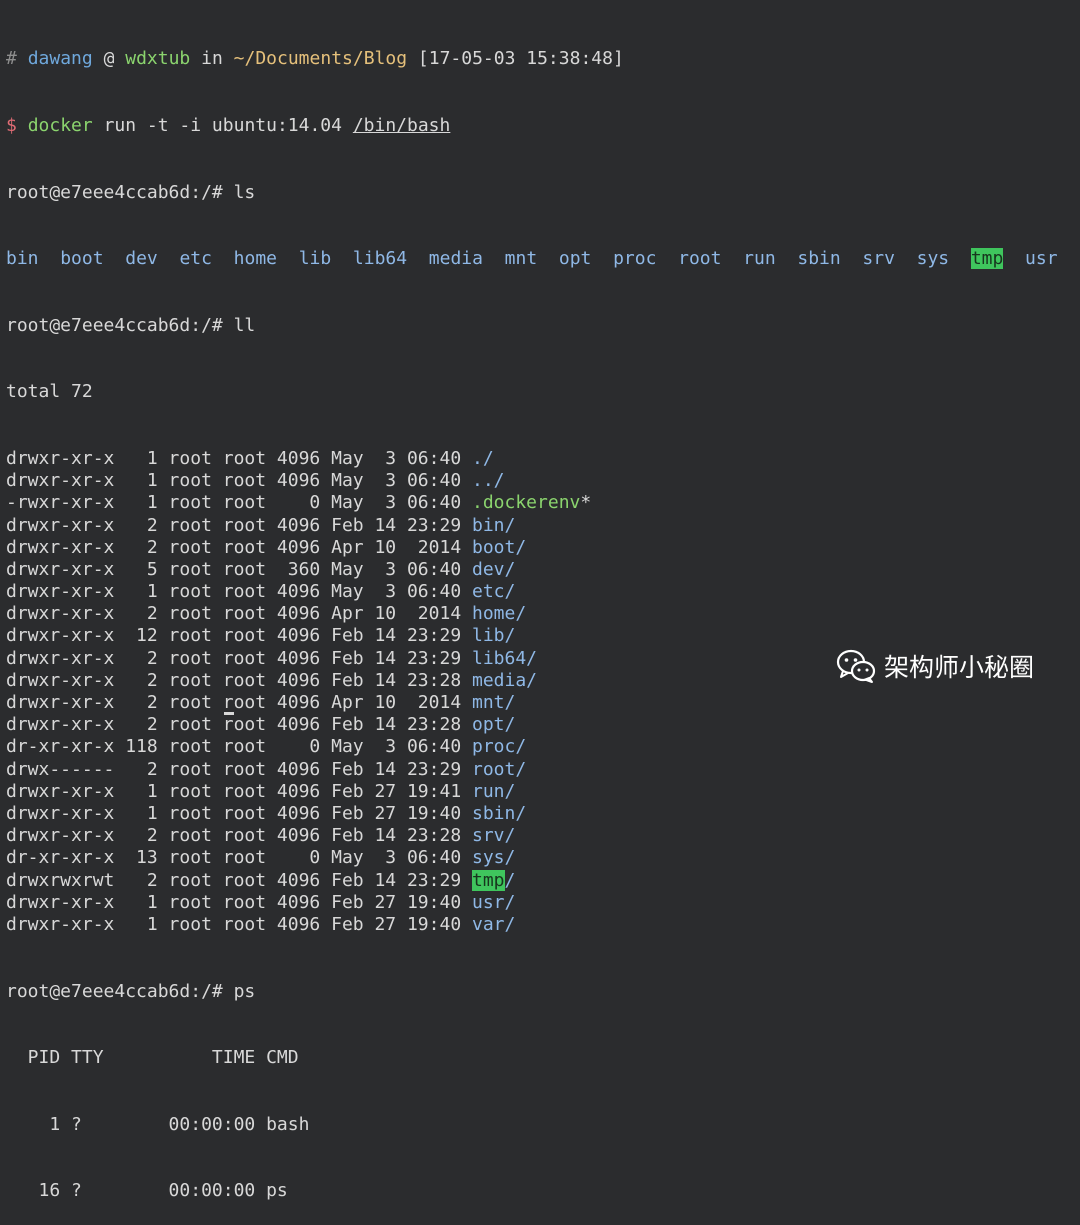 Image resolution: width=1080 pixels, height=1225 pixels. I want to click on ps-row: 16 ? 00:00:00 ps, so click(543, 1191).